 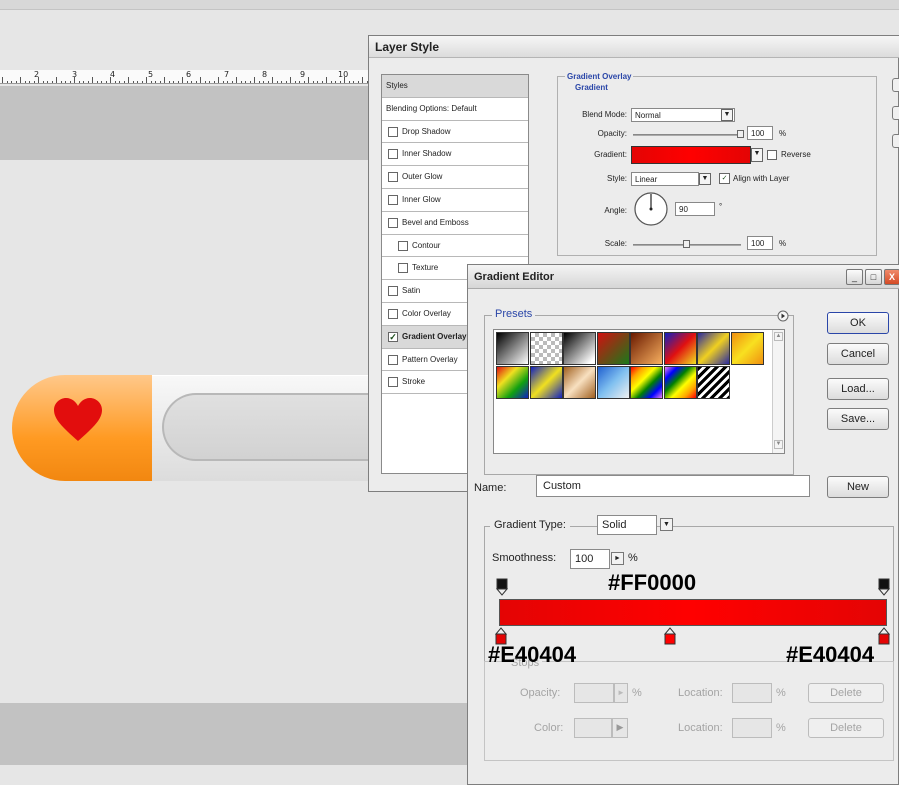 I want to click on opacity-stop-right-icon, so click(x=884, y=587).